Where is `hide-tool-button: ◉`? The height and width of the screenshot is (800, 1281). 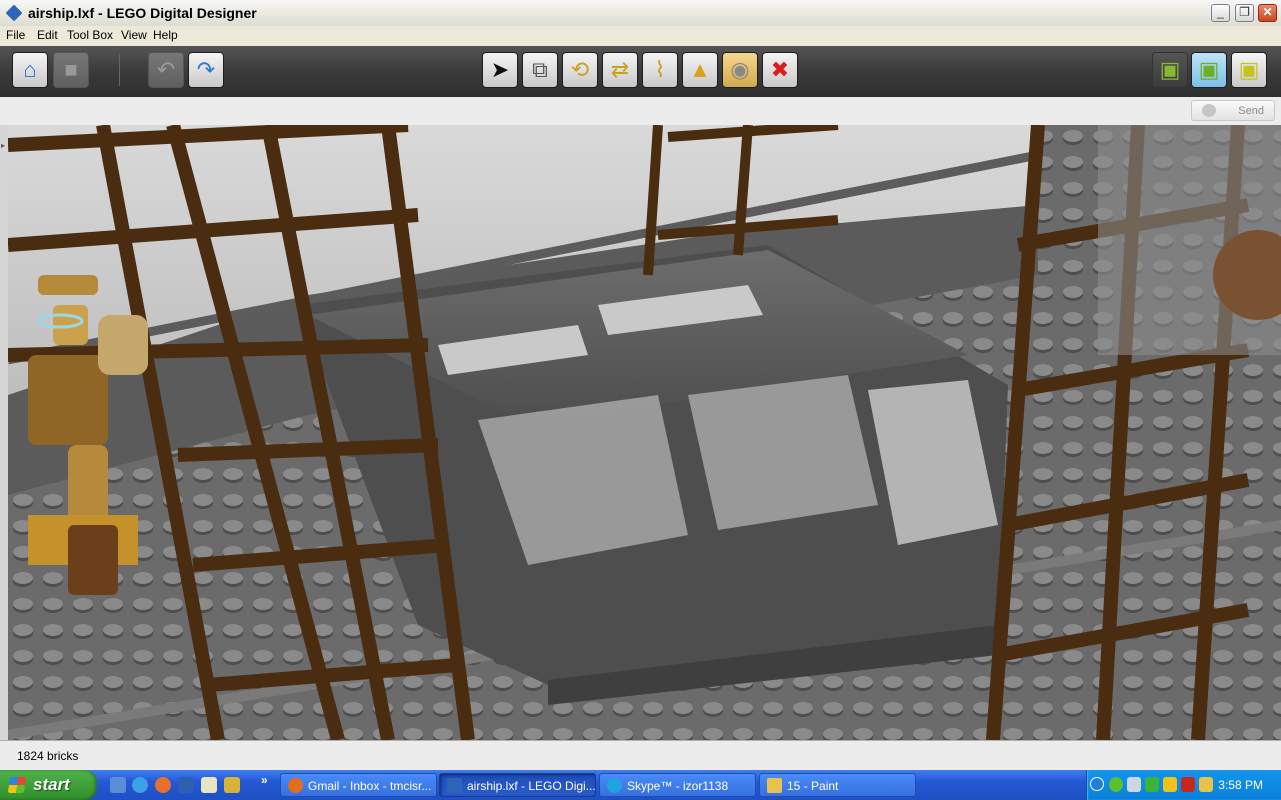 hide-tool-button: ◉ is located at coordinates (740, 70).